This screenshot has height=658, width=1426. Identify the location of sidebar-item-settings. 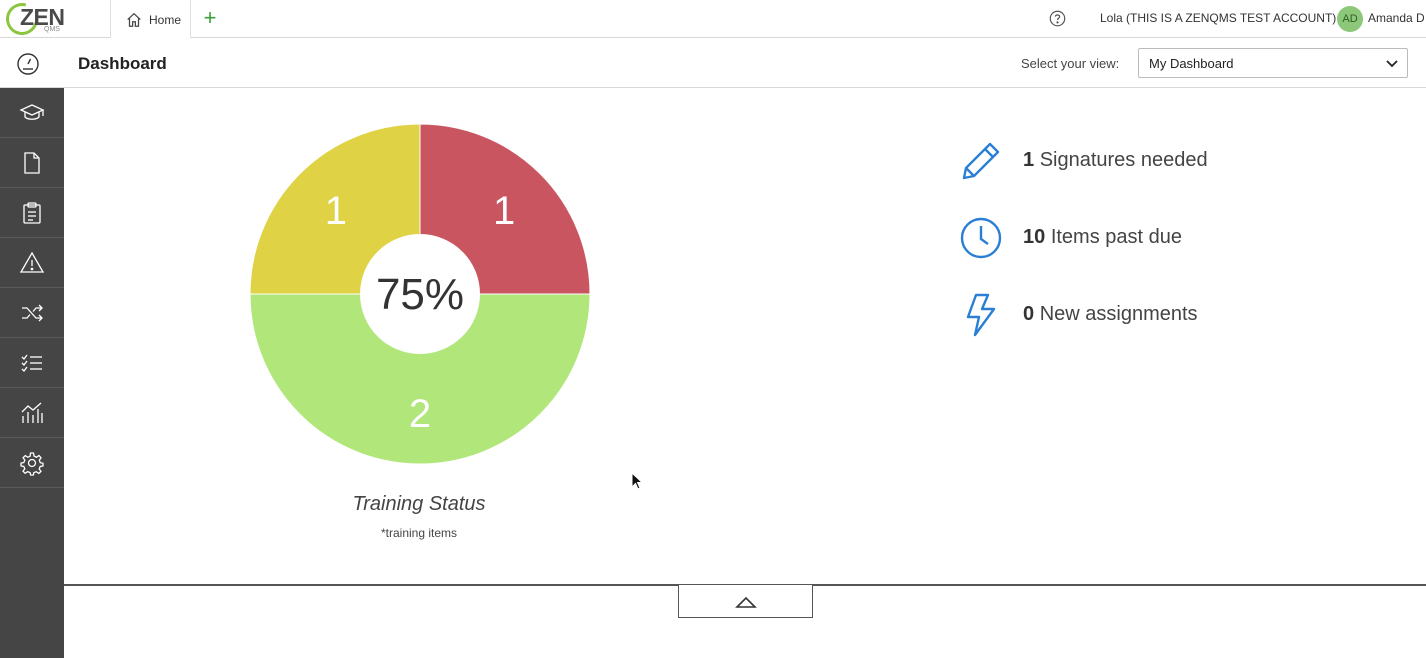
(32, 463).